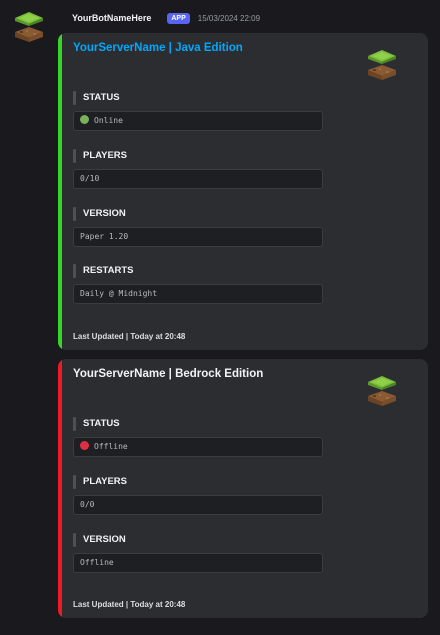 This screenshot has height=635, width=440. I want to click on field-version: VERSION Paper 1.20, so click(198, 227).